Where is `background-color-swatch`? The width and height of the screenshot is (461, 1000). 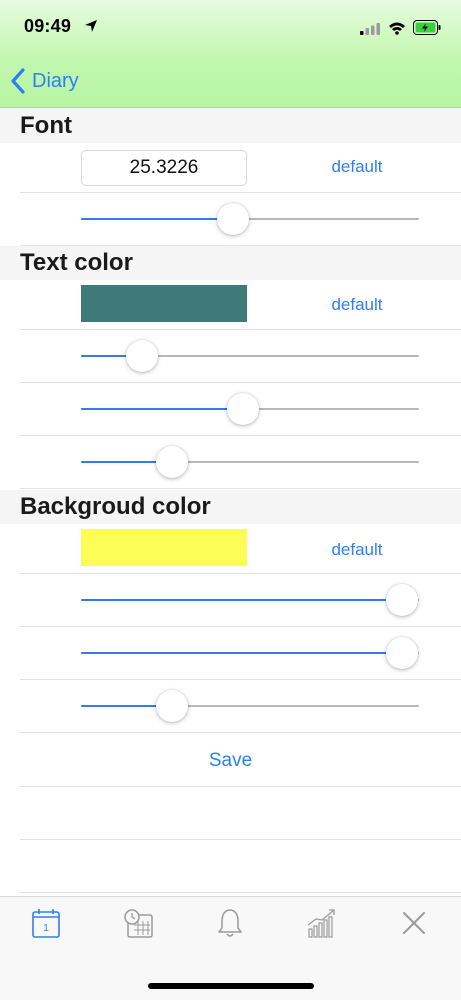
background-color-swatch is located at coordinates (164, 547).